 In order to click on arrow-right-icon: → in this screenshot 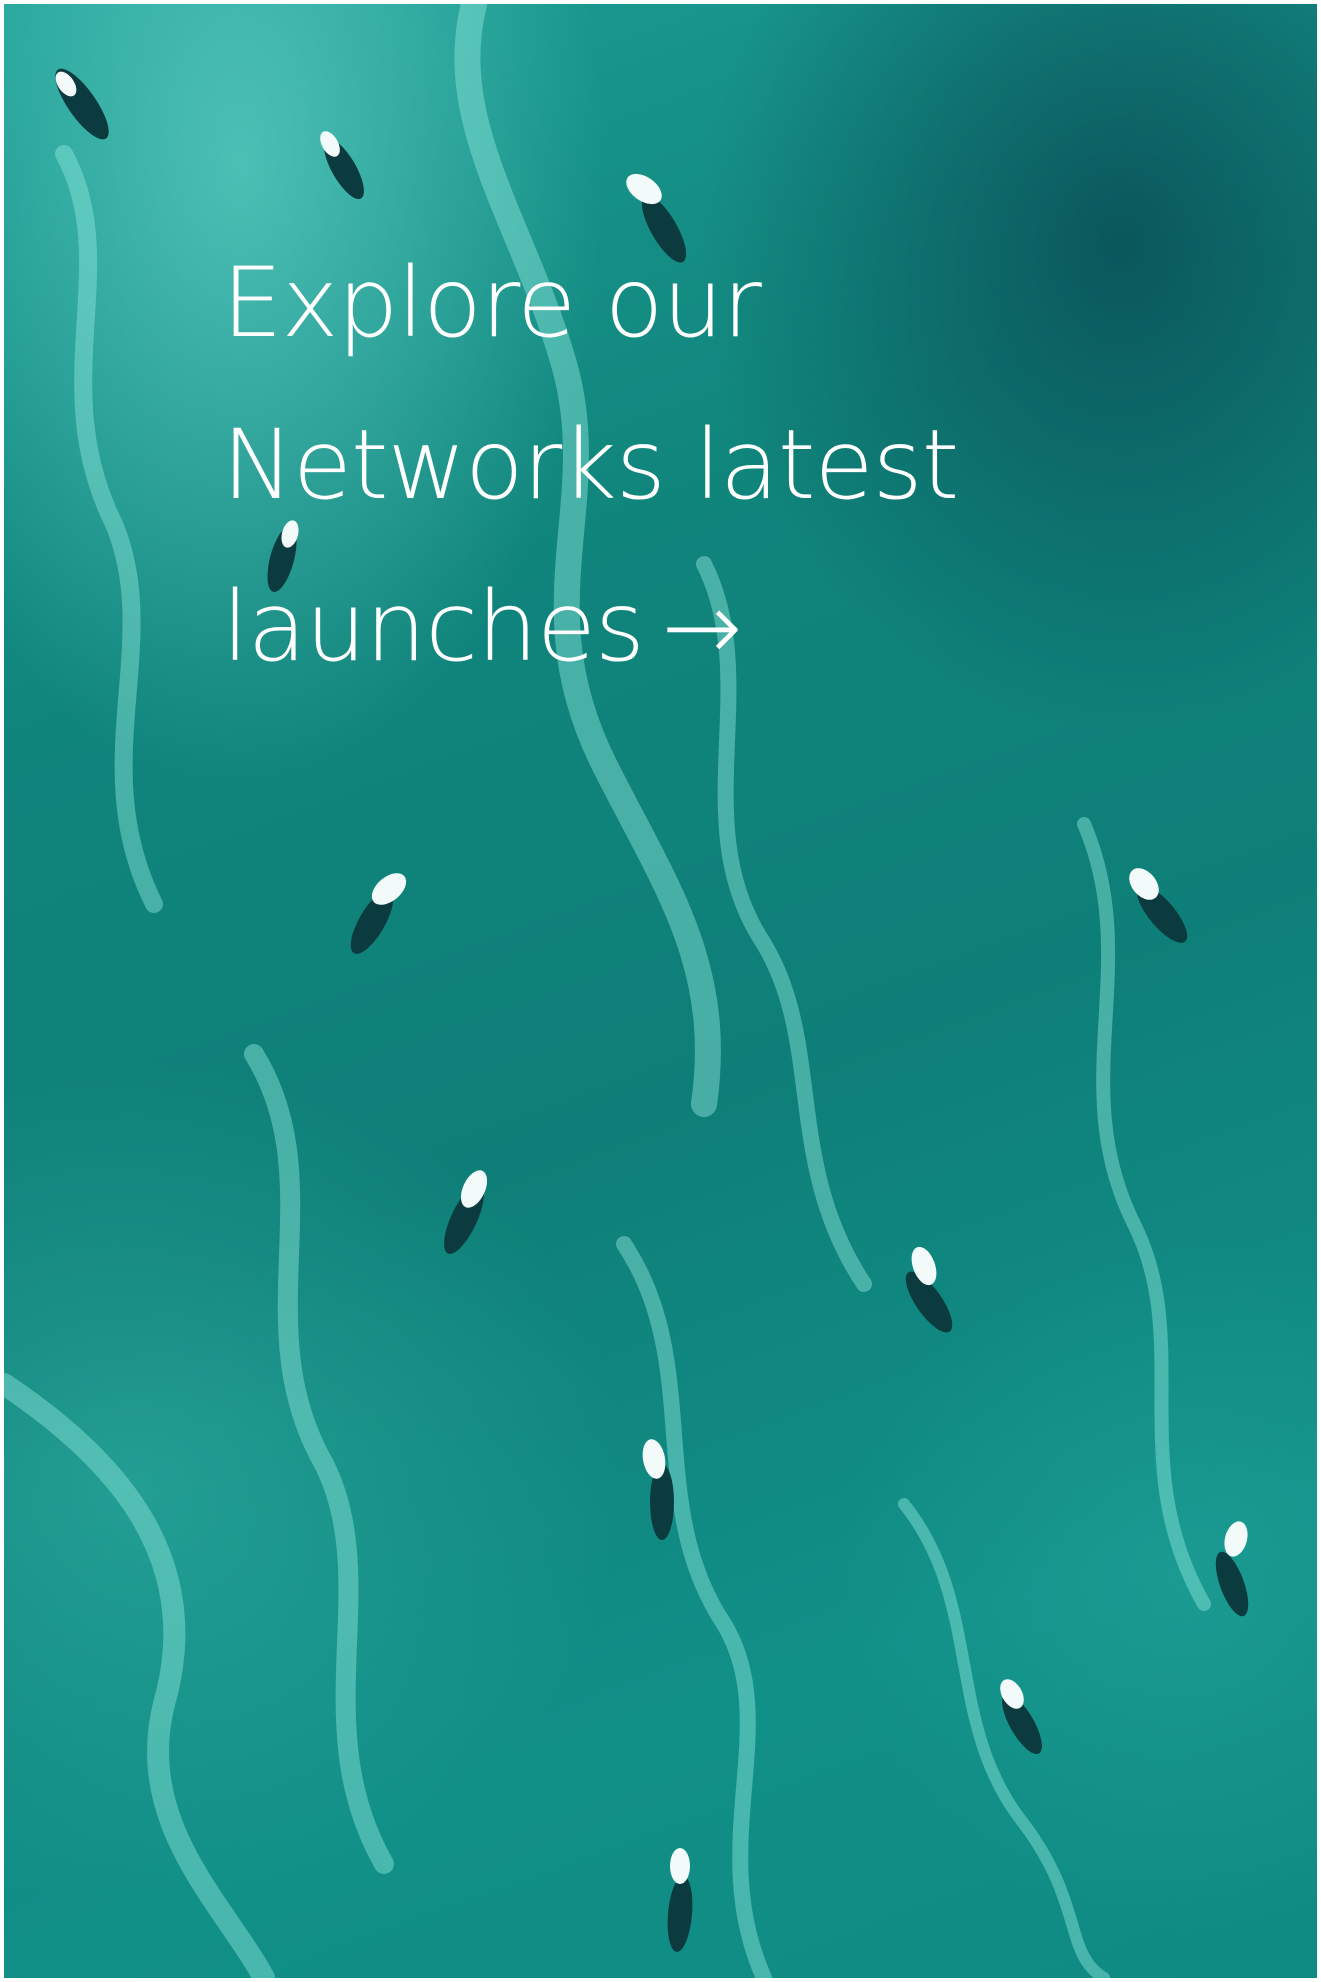, I will do `click(701, 627)`.